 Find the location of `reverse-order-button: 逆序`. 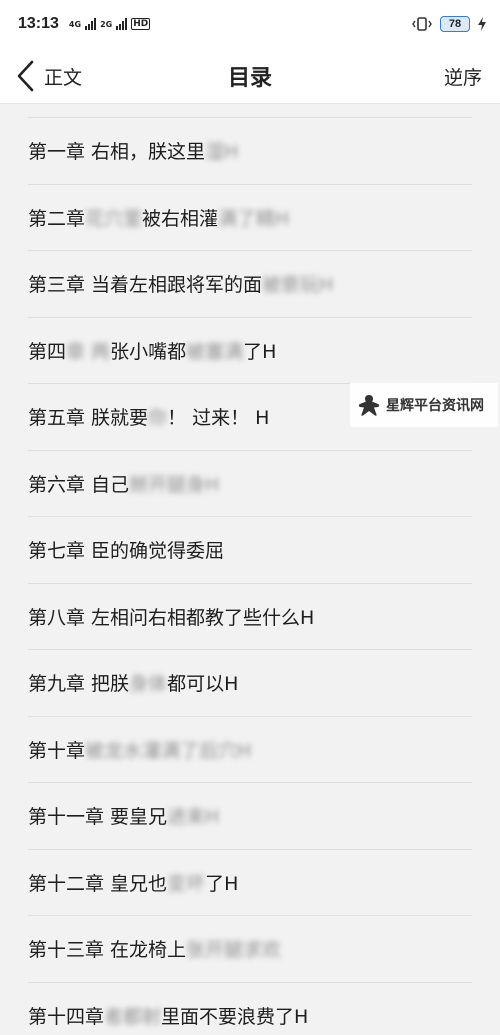

reverse-order-button: 逆序 is located at coordinates (463, 76).